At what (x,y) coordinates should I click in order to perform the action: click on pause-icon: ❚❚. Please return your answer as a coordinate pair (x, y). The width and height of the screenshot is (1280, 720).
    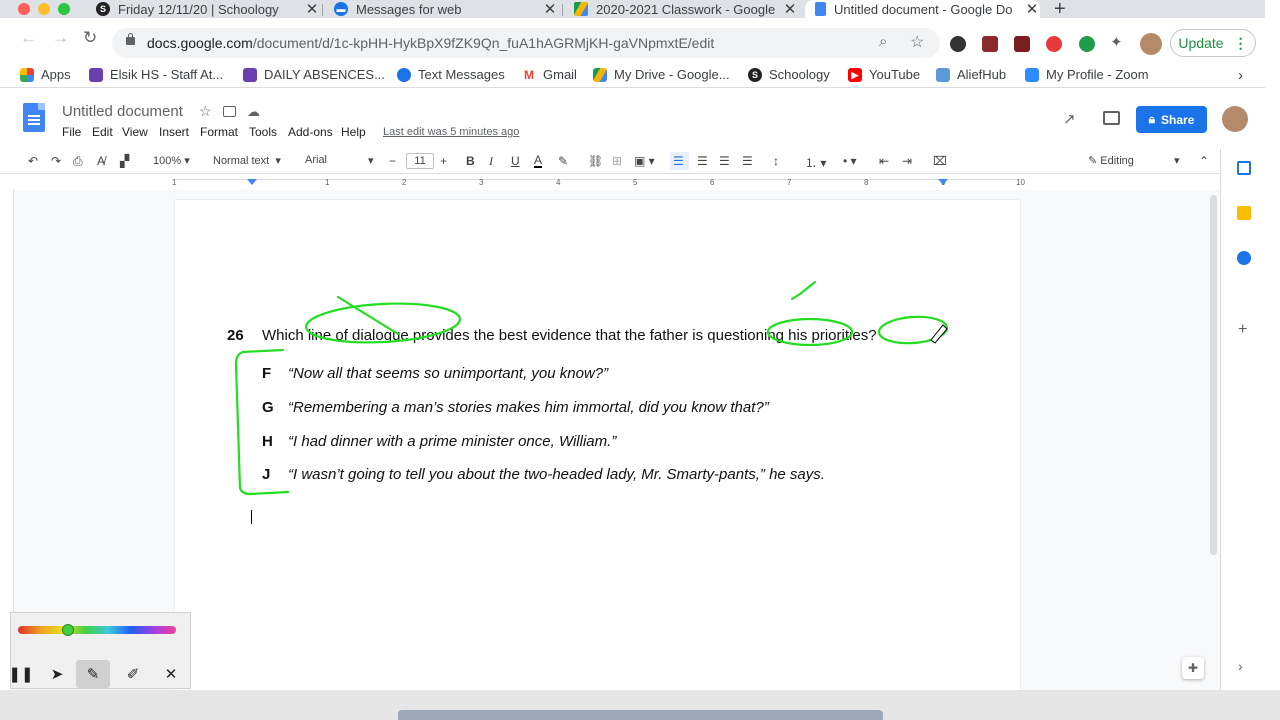
    Looking at the image, I should click on (21, 674).